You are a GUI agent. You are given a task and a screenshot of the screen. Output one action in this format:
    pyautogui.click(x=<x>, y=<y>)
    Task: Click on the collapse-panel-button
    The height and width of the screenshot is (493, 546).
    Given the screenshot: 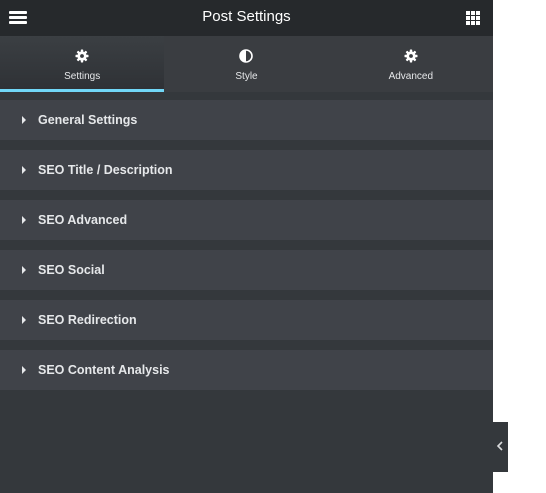 What is the action you would take?
    pyautogui.click(x=500, y=447)
    